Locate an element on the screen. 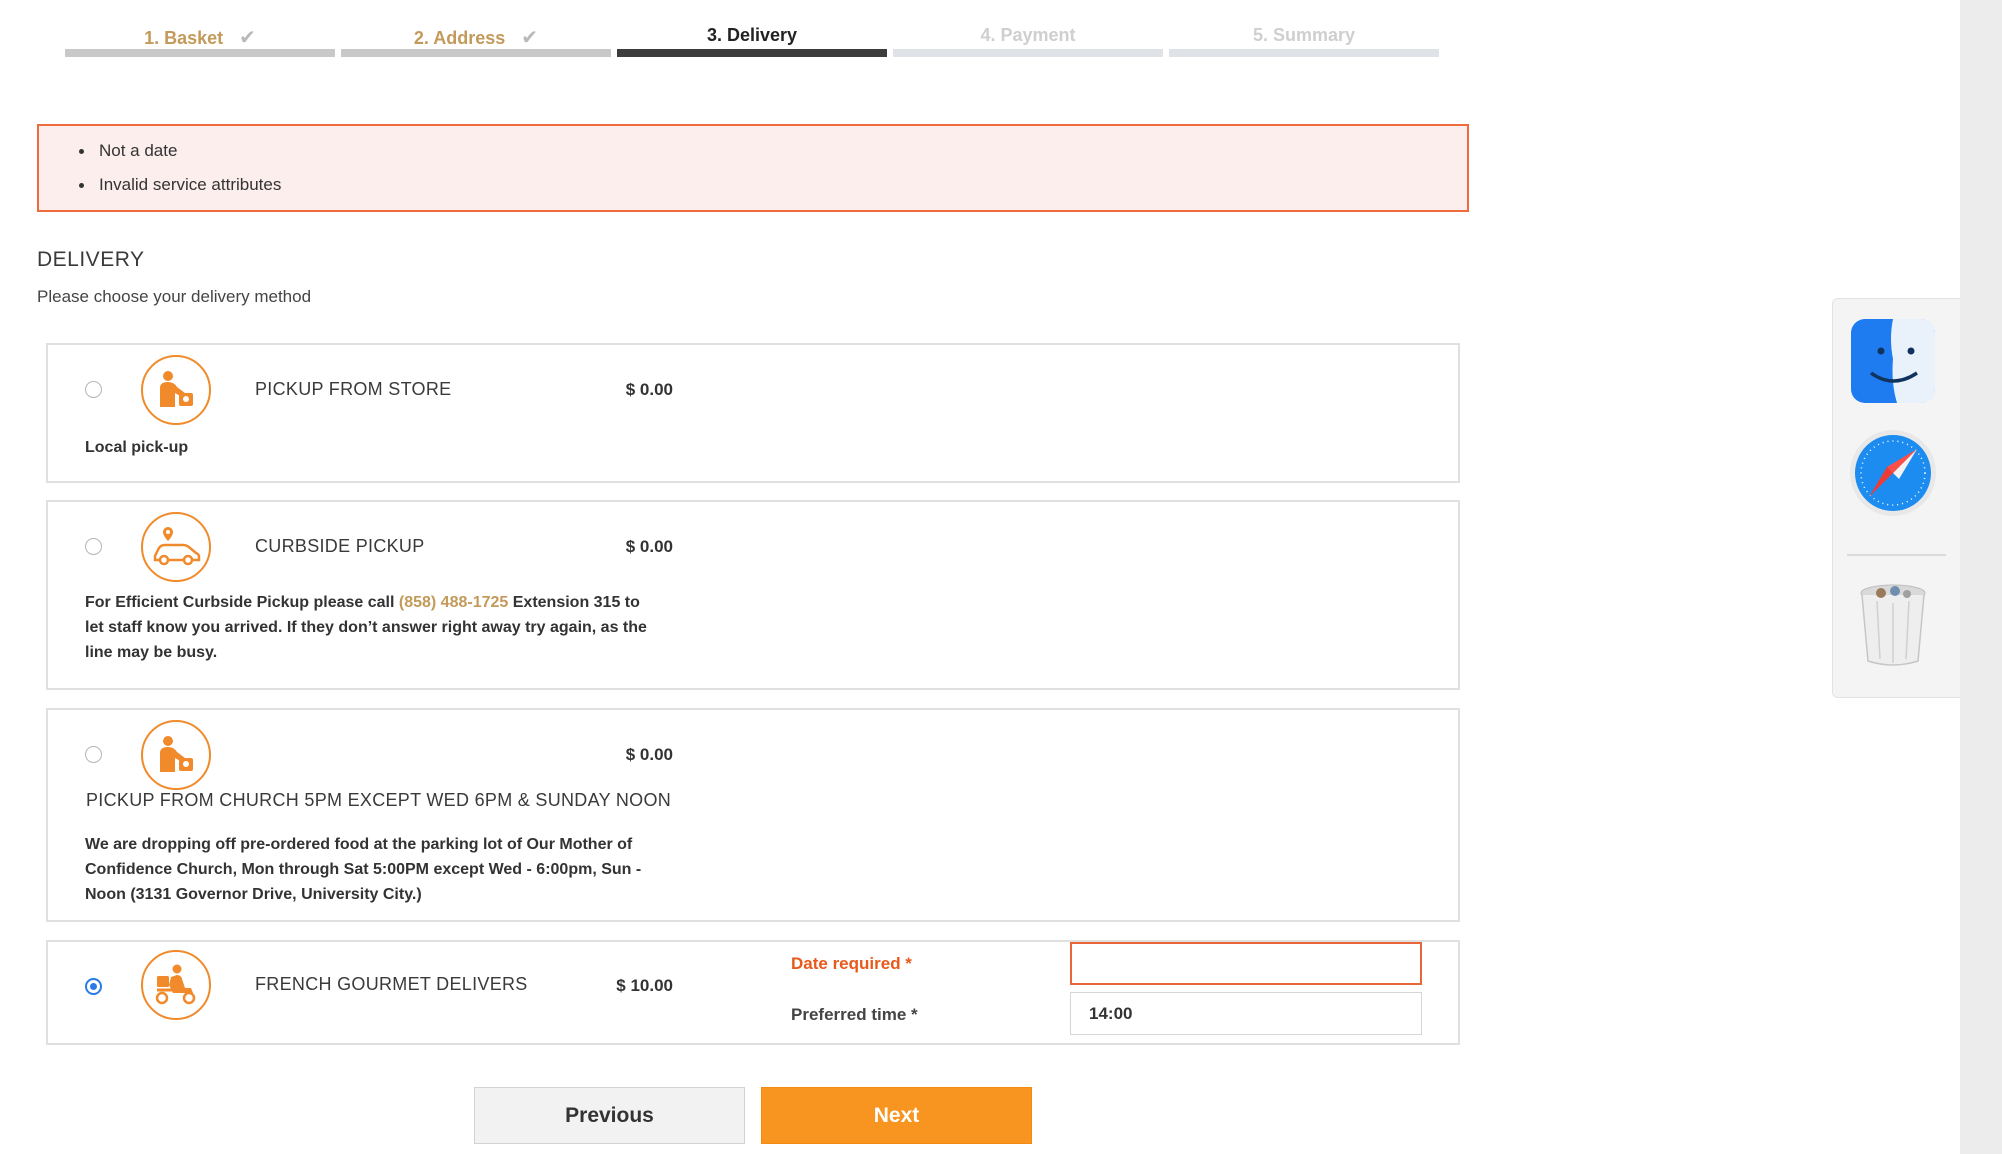 The height and width of the screenshot is (1154, 2002). error-item: Invalid service attributes is located at coordinates (773, 189).